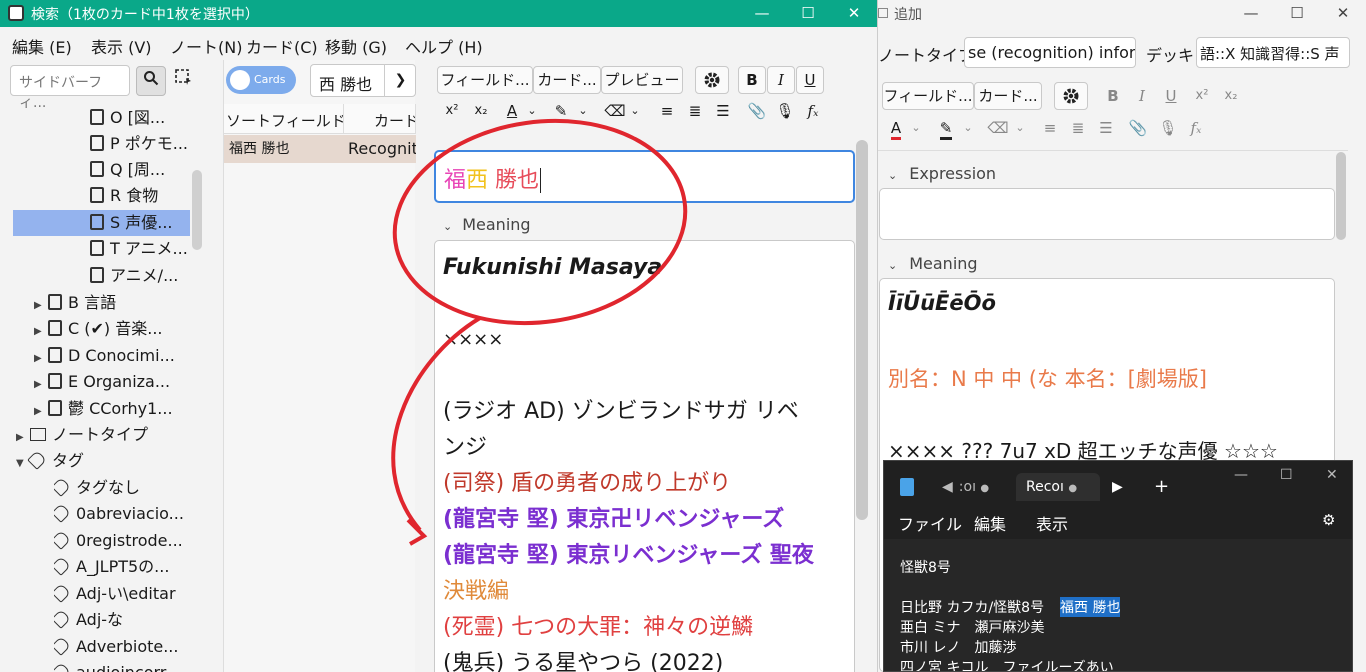  Describe the element at coordinates (925, 568) in the screenshot. I see `notepad-line: 怪獣8号` at that location.